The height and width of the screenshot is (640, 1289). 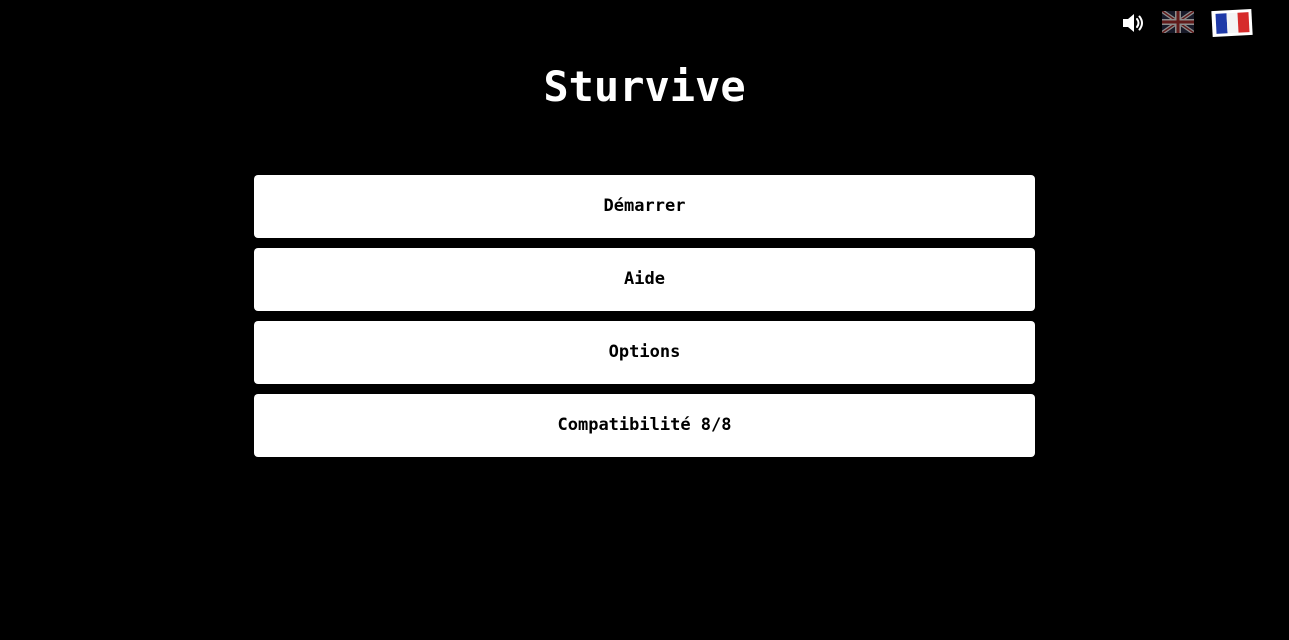 I want to click on sound-toggle-button, so click(x=1133, y=23).